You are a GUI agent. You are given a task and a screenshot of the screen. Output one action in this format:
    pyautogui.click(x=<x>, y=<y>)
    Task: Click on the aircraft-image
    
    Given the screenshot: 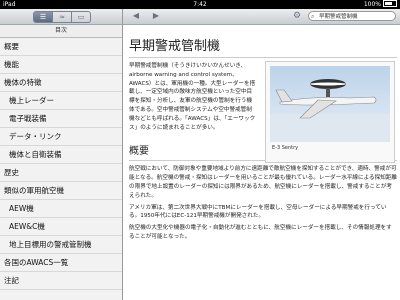 What is the action you would take?
    pyautogui.click(x=330, y=104)
    